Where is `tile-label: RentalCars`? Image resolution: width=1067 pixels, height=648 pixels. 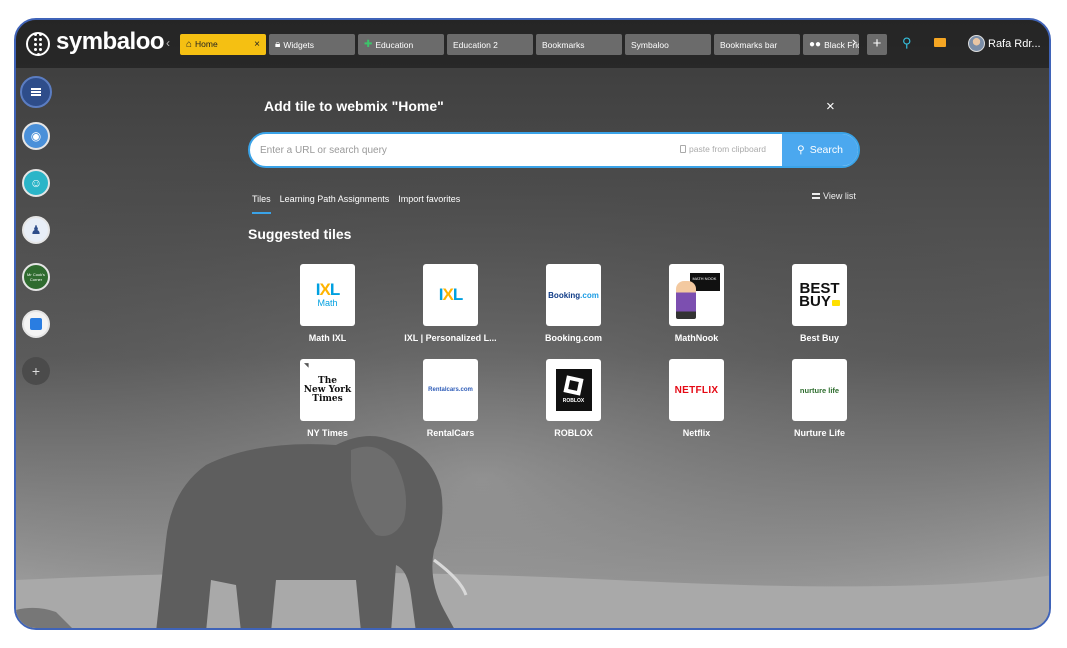
tile-label: RentalCars is located at coordinates (450, 433).